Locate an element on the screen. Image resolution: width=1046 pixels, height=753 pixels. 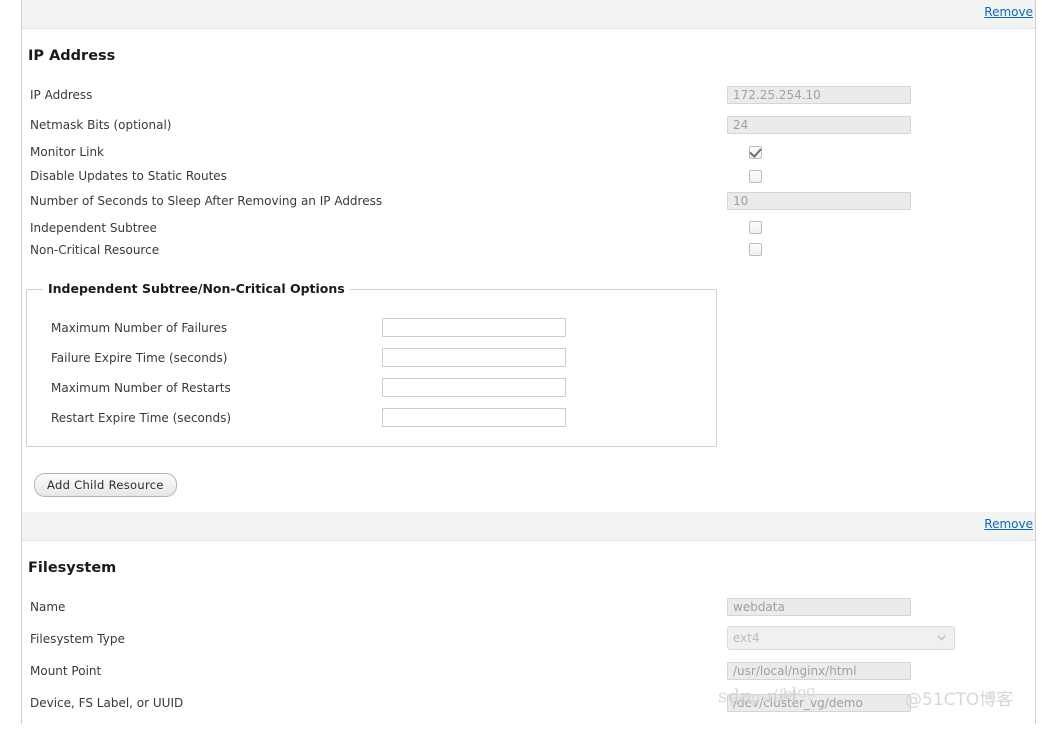
input-max-number-of-restarts is located at coordinates (474, 387).